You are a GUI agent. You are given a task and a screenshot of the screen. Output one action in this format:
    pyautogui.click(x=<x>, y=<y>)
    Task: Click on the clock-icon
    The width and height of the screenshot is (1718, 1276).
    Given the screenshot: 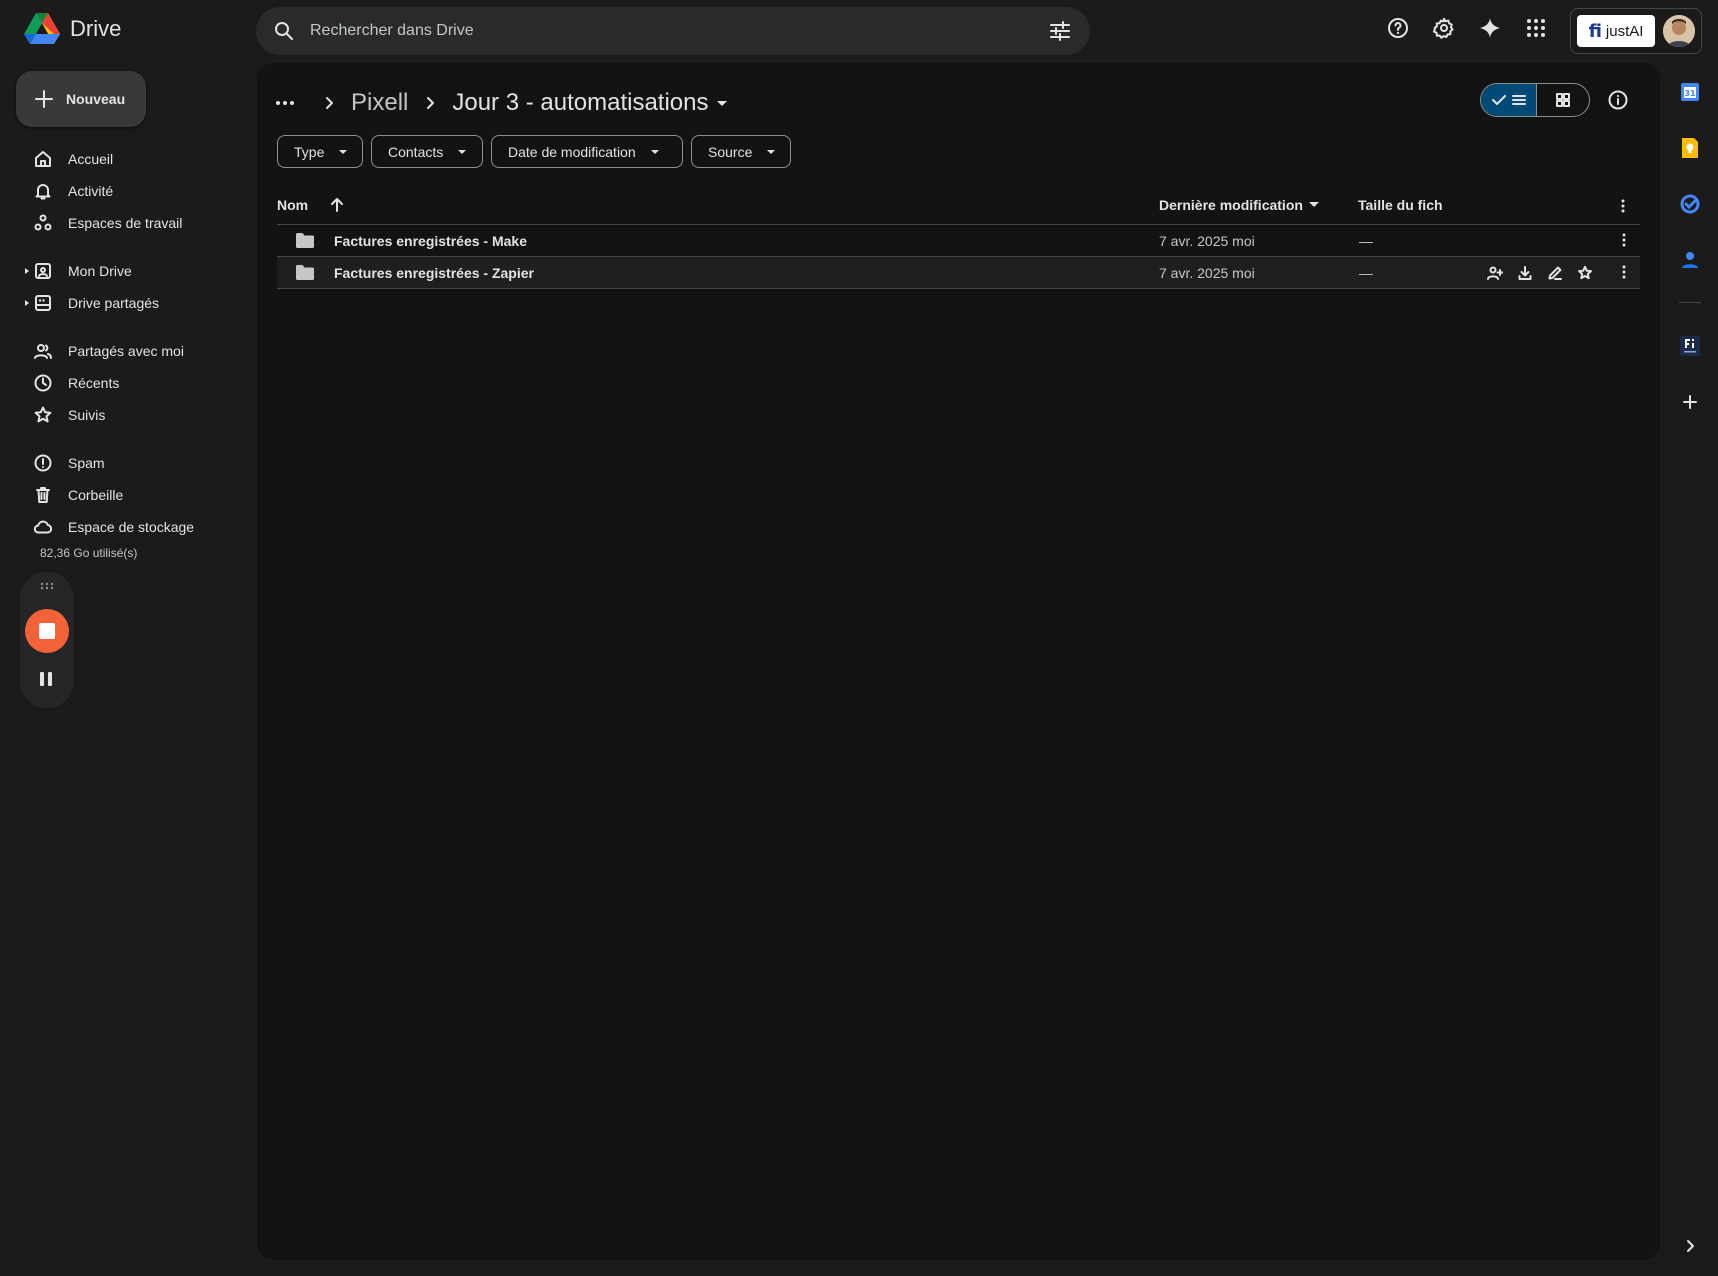 What is the action you would take?
    pyautogui.click(x=43, y=383)
    